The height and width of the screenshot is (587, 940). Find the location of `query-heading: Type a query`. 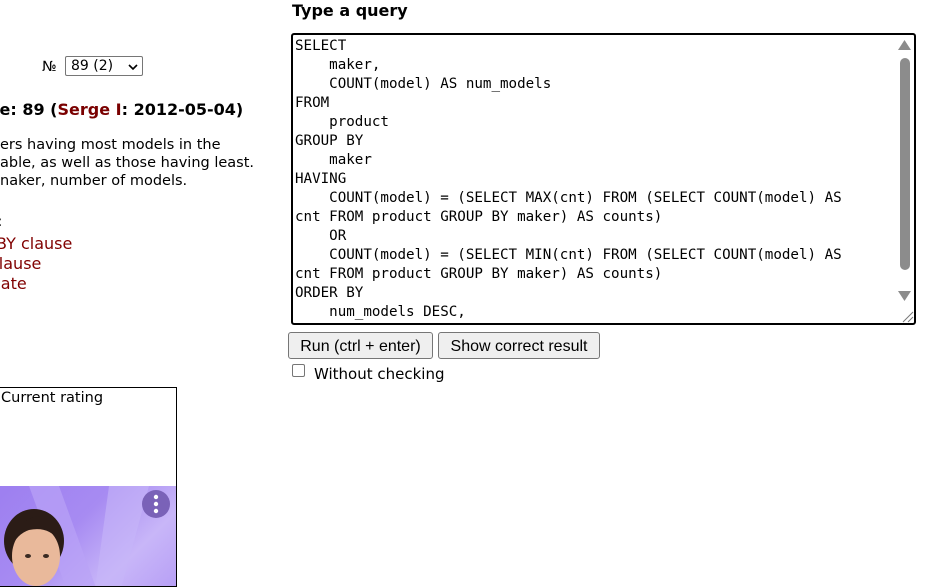

query-heading: Type a query is located at coordinates (350, 10).